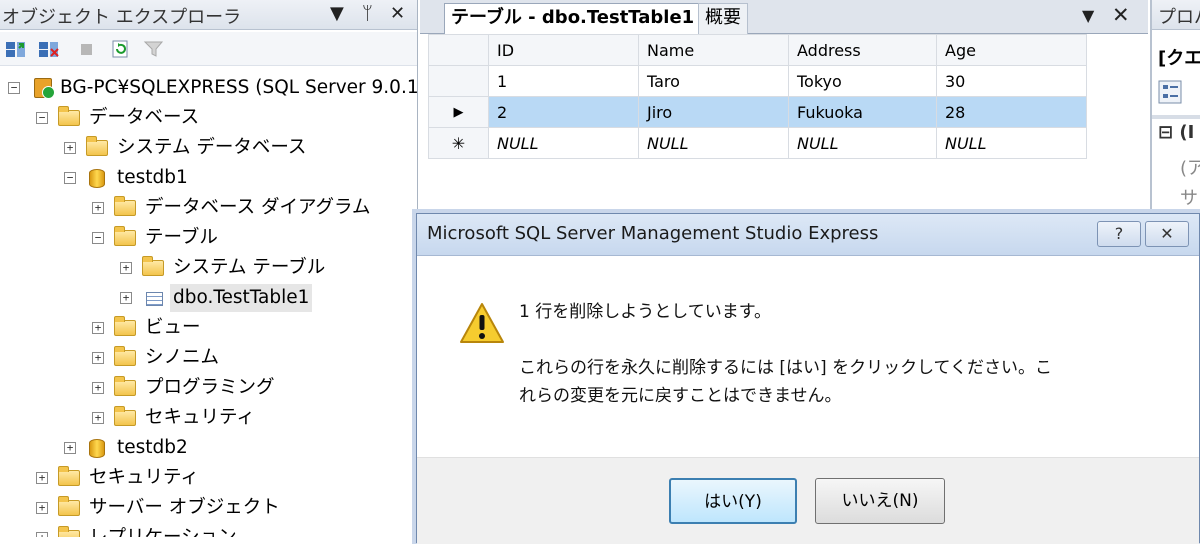  Describe the element at coordinates (337, 13) in the screenshot. I see `dropdown-arrow-icon: ▼` at that location.